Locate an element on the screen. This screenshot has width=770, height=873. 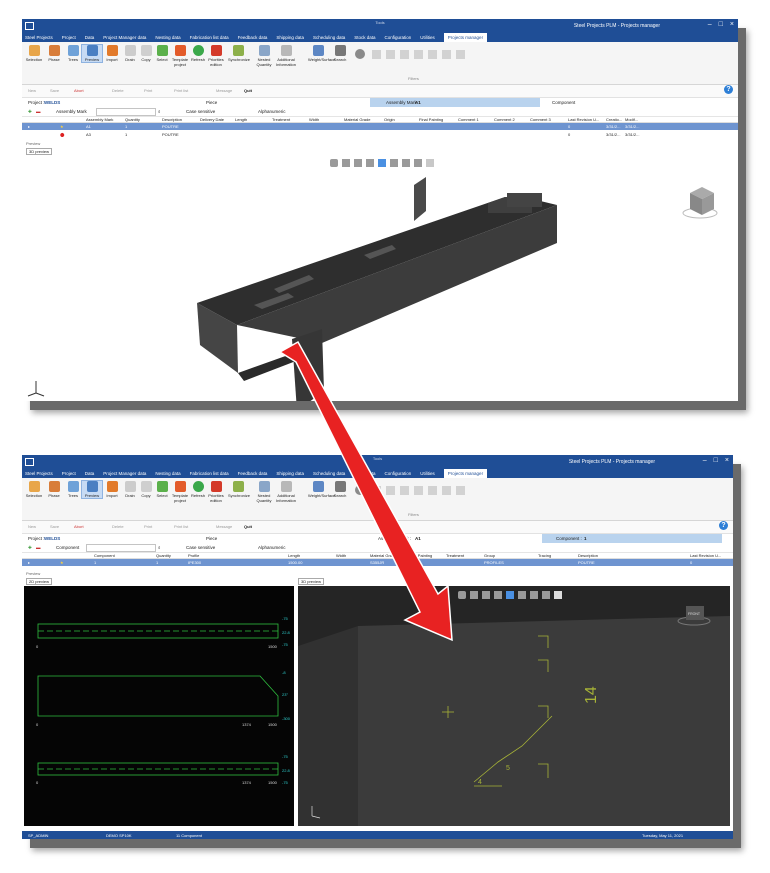
callout-arrow is located at coordinates (365, 491).